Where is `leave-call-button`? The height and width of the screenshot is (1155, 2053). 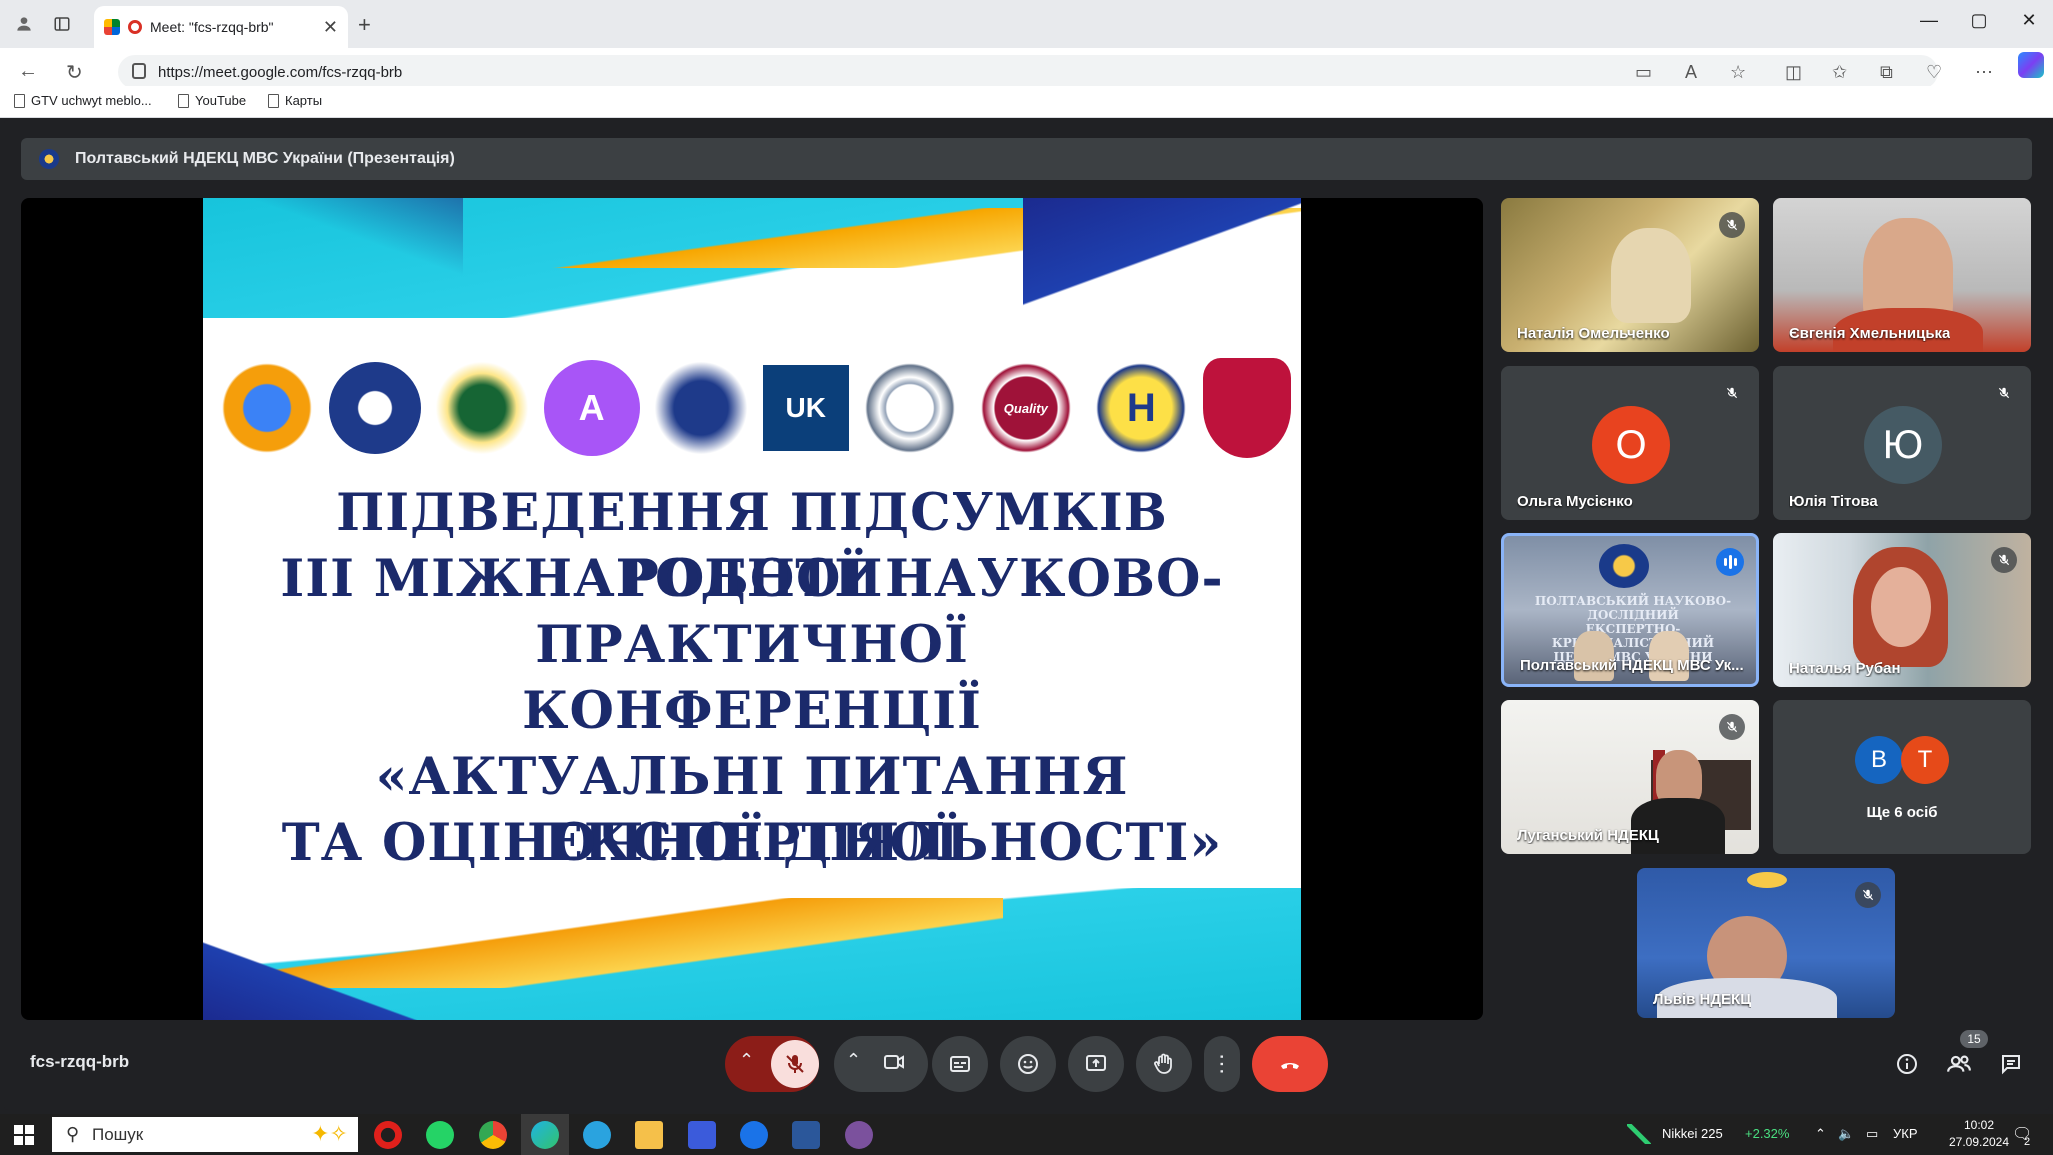 leave-call-button is located at coordinates (1290, 1064).